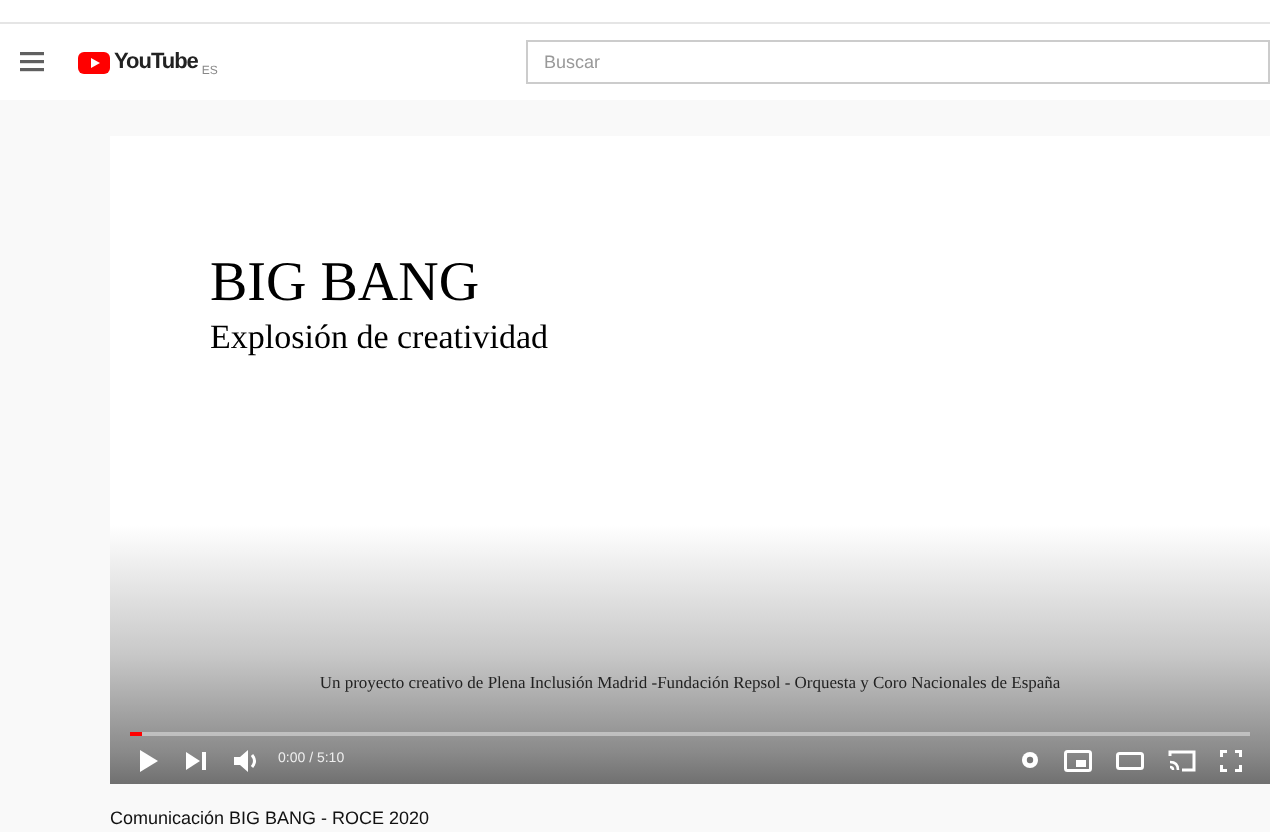 Image resolution: width=1270 pixels, height=832 pixels. Describe the element at coordinates (248, 760) in the screenshot. I see `volume-icon` at that location.